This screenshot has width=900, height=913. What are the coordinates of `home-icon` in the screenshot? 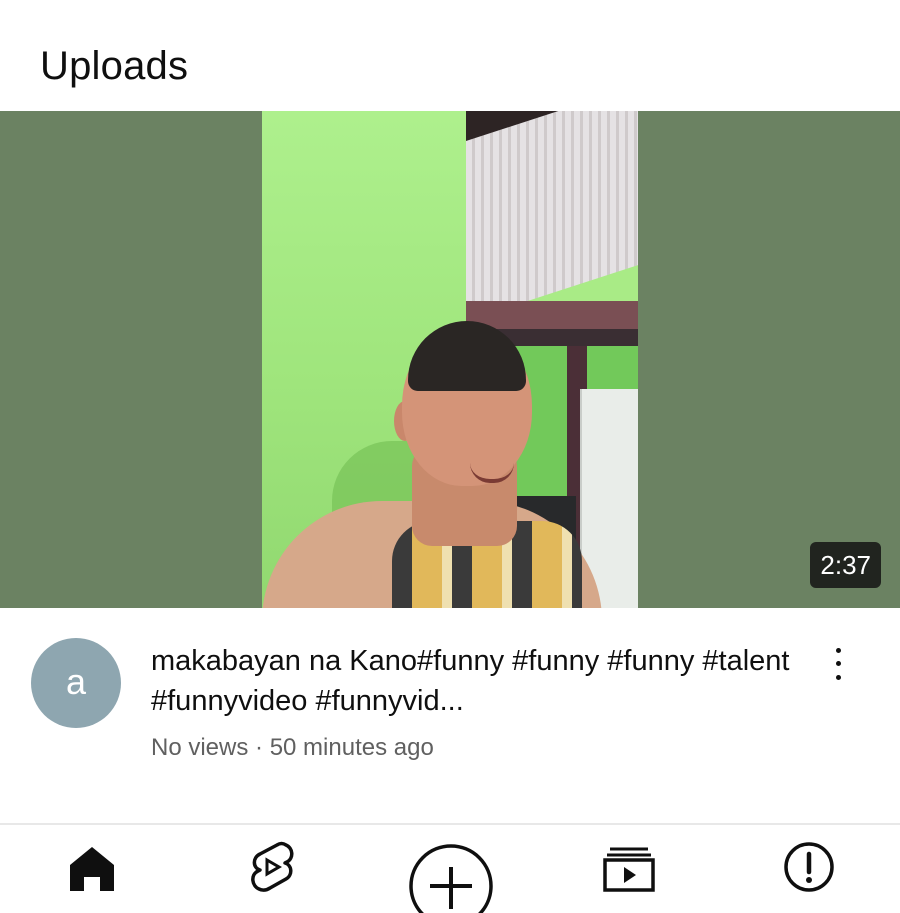 It's located at (92, 869).